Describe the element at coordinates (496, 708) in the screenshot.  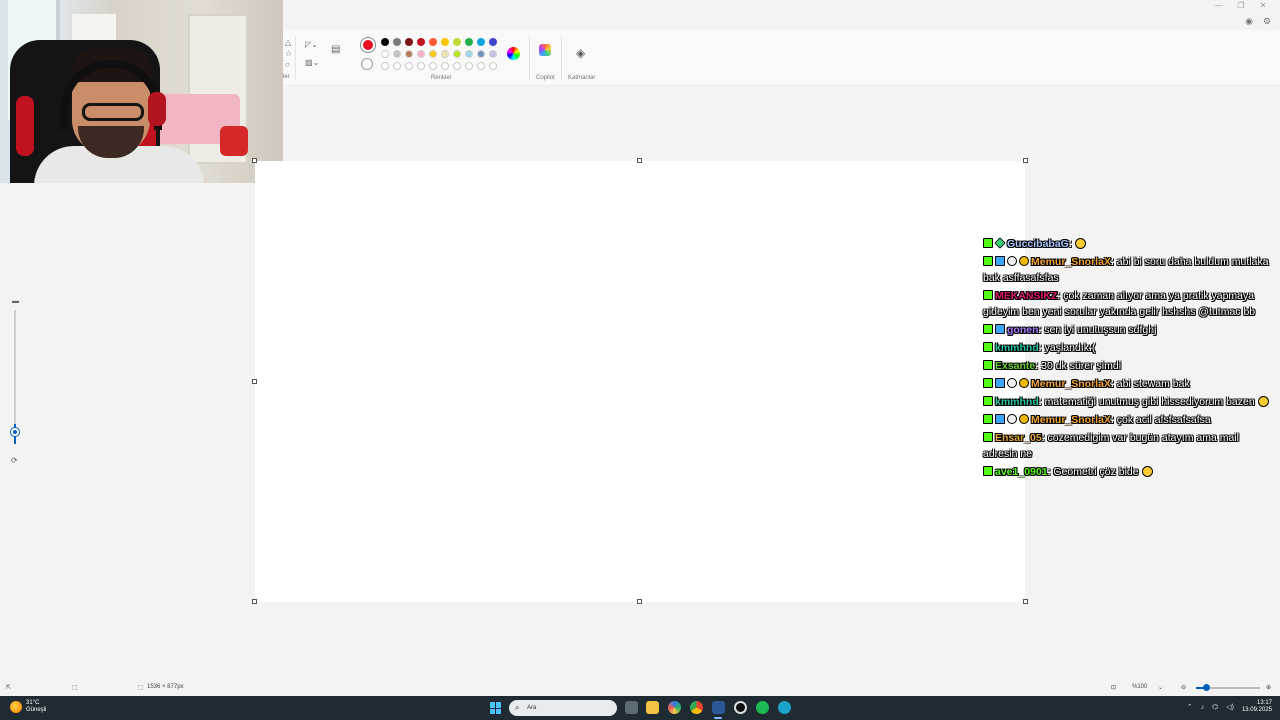
I see `windows-start-icon` at that location.